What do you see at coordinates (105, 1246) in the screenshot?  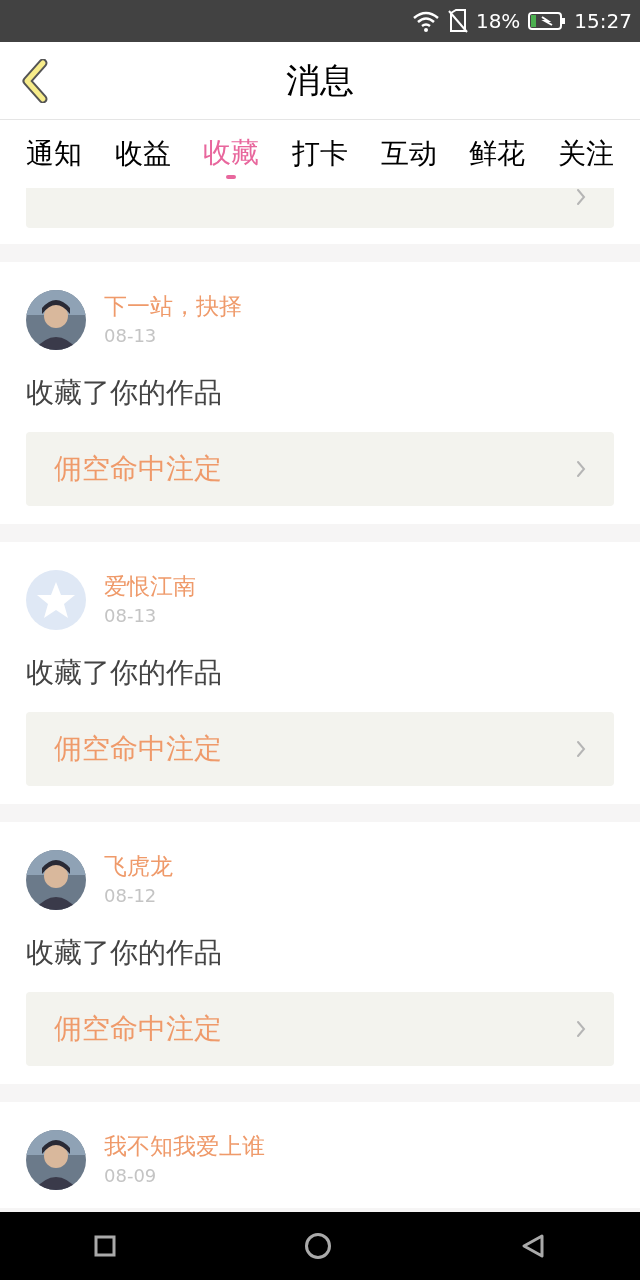 I see `recent-apps-icon` at bounding box center [105, 1246].